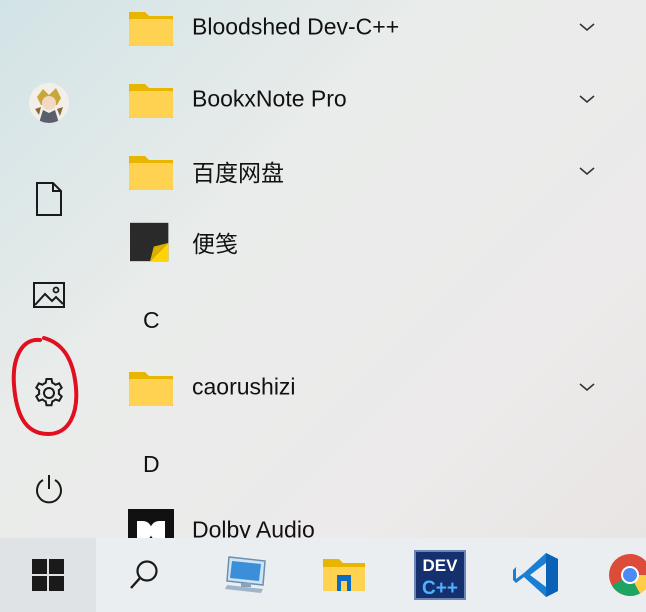 This screenshot has width=646, height=612. I want to click on search-icon, so click(144, 574).